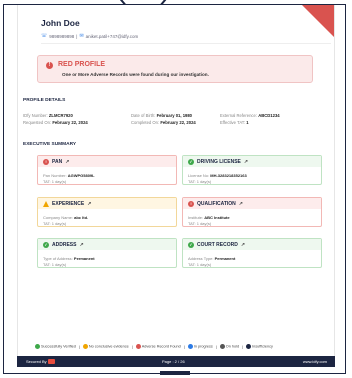 The height and width of the screenshot is (378, 352). What do you see at coordinates (51, 362) in the screenshot?
I see `idfy-logo-icon` at bounding box center [51, 362].